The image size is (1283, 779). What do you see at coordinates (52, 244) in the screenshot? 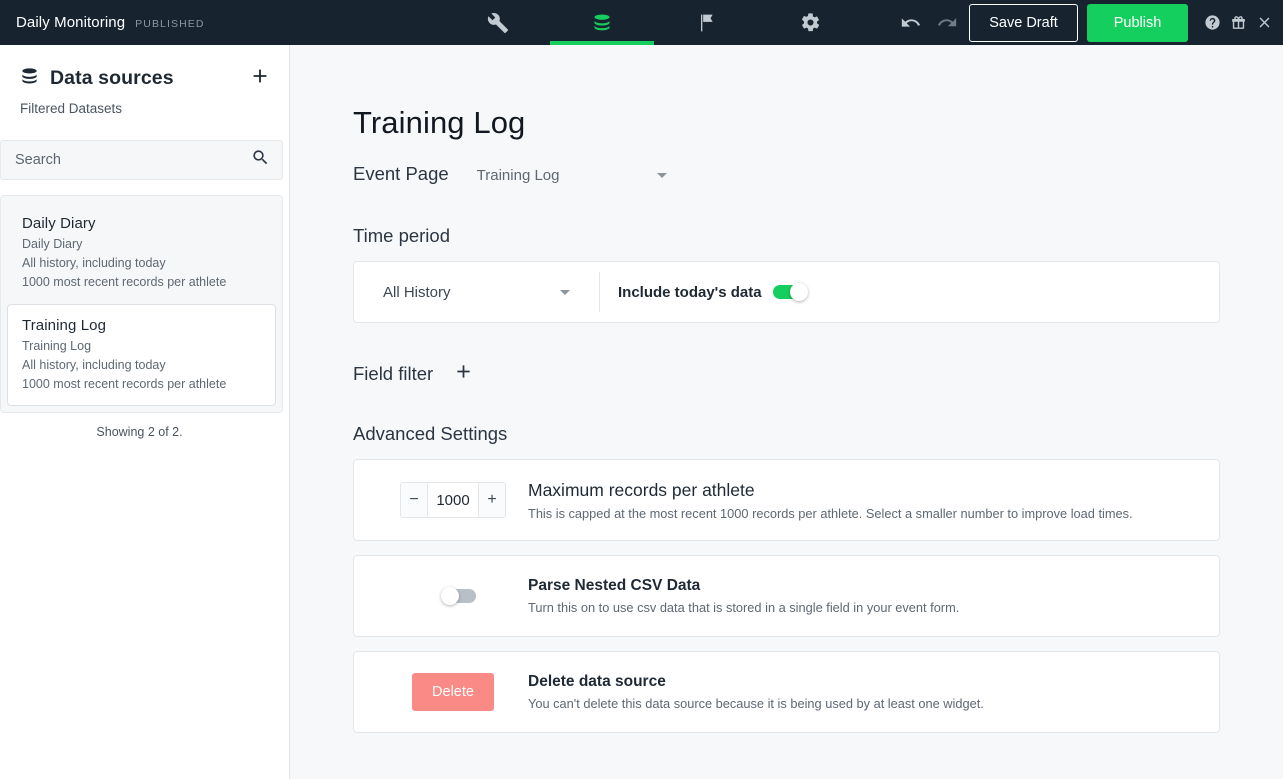
I see `data-source-origin: Daily Diary` at bounding box center [52, 244].